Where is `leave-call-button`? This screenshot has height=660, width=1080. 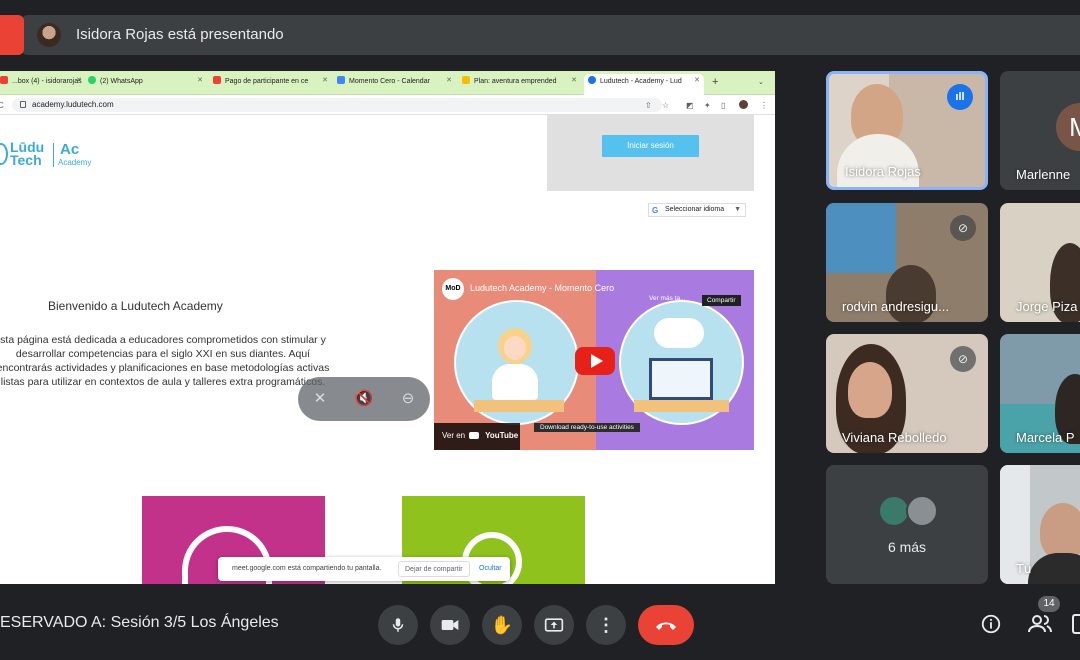
leave-call-button is located at coordinates (666, 625).